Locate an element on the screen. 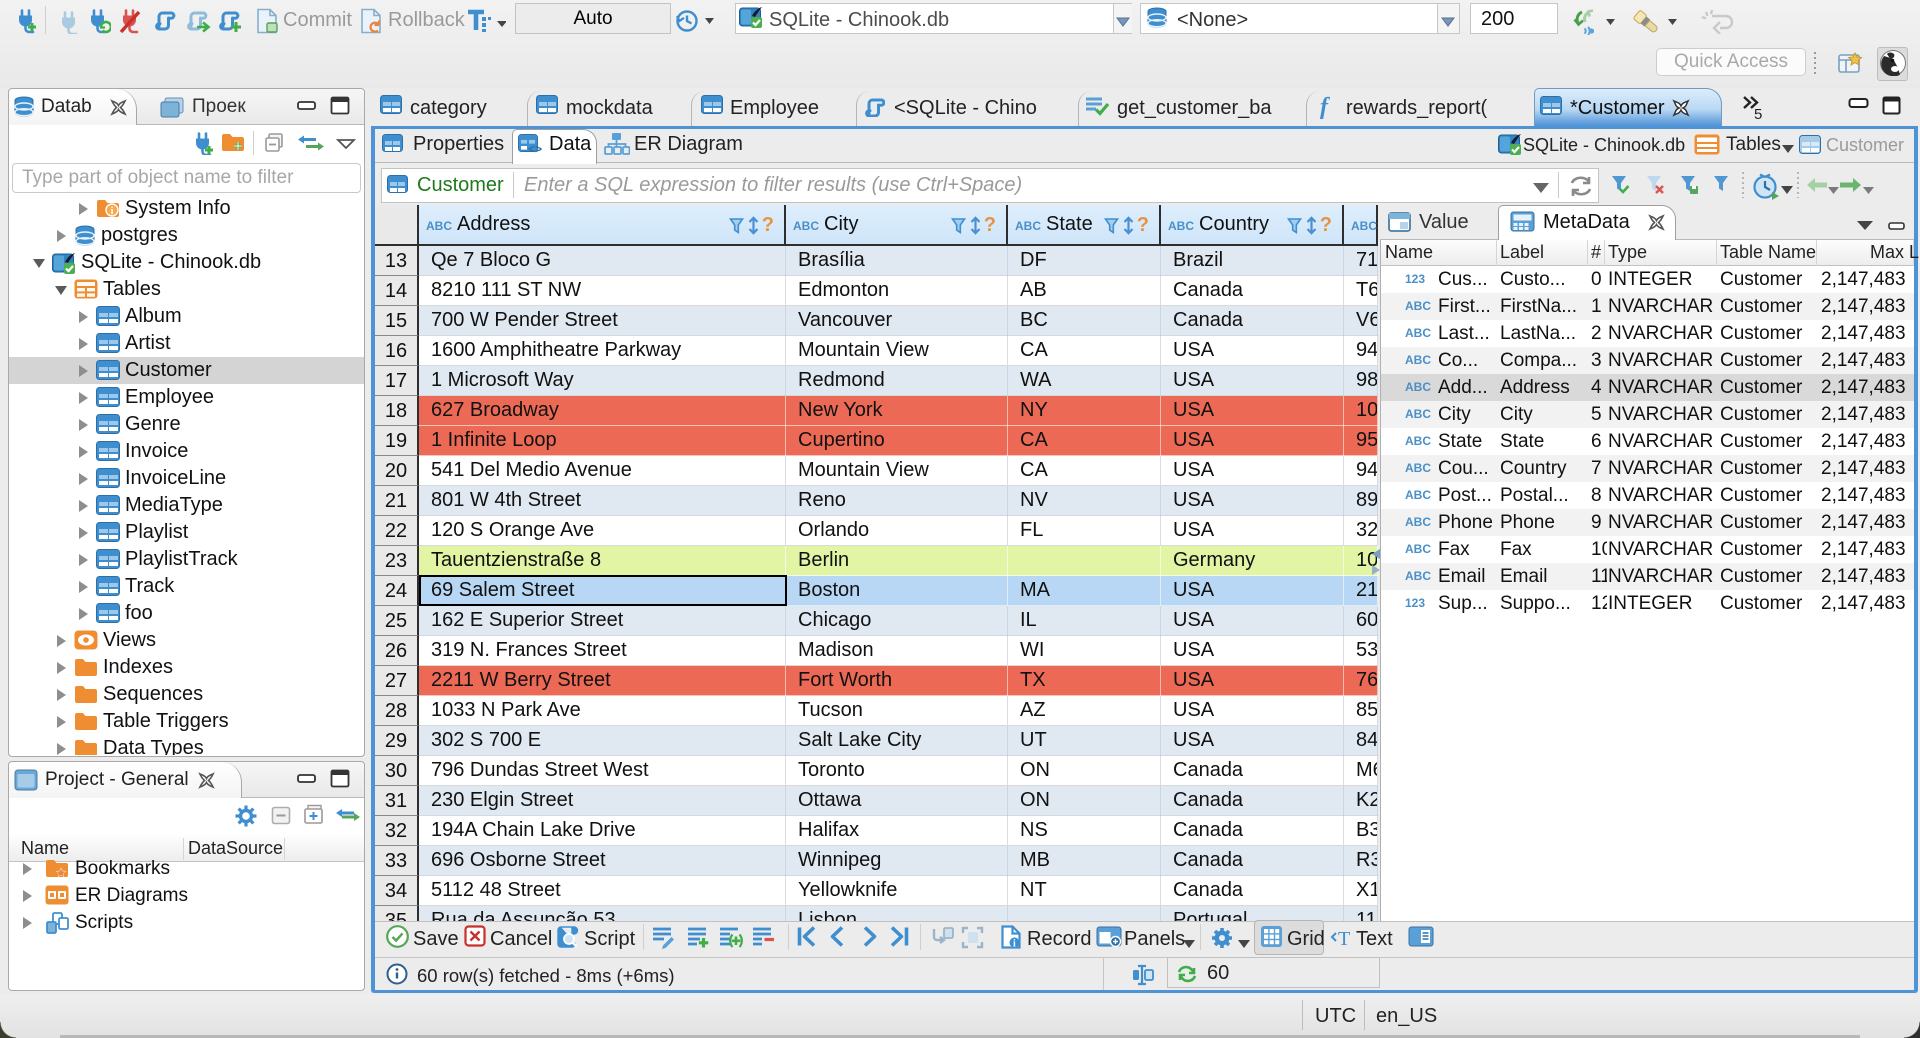 The width and height of the screenshot is (1920, 1038). svg-text: 5 is located at coordinates (1758, 113).